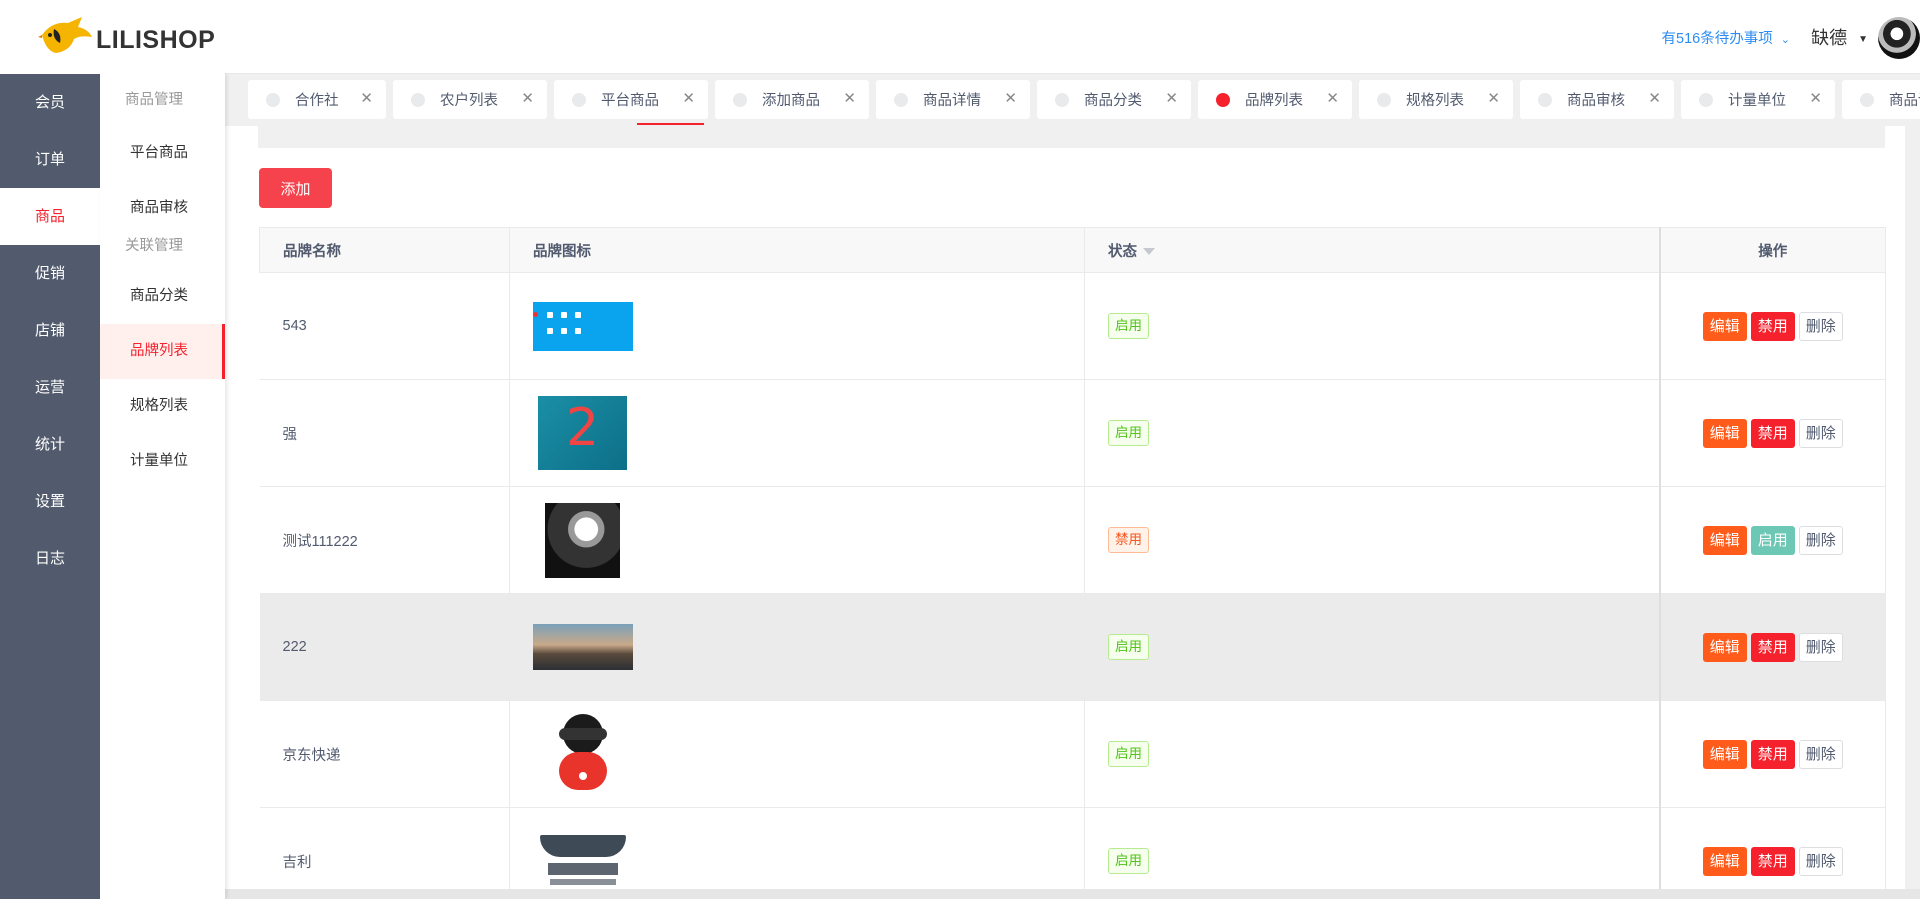 The width and height of the screenshot is (1920, 899). I want to click on submenu-item-unit: 计量单位, so click(162, 461).